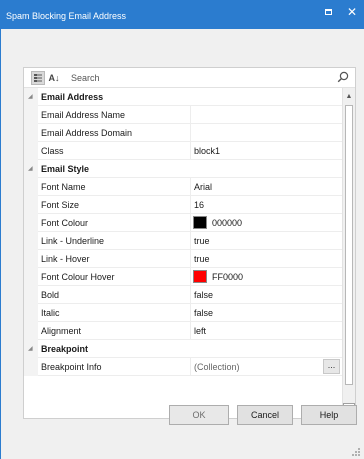  Describe the element at coordinates (183, 205) in the screenshot. I see `property-row: Font Size 16` at that location.